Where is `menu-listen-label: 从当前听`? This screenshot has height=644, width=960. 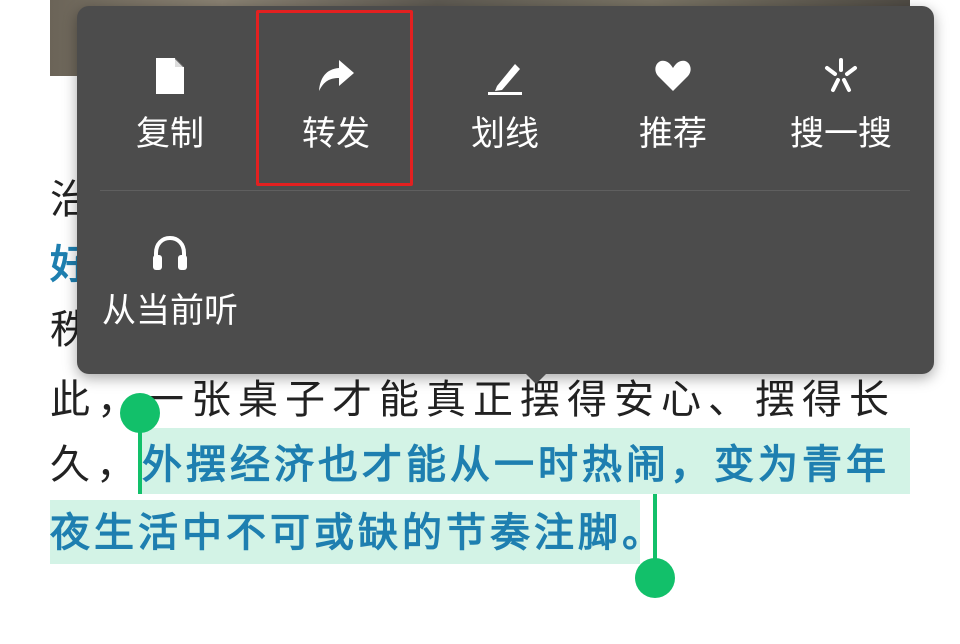 menu-listen-label: 从当前听 is located at coordinates (170, 311).